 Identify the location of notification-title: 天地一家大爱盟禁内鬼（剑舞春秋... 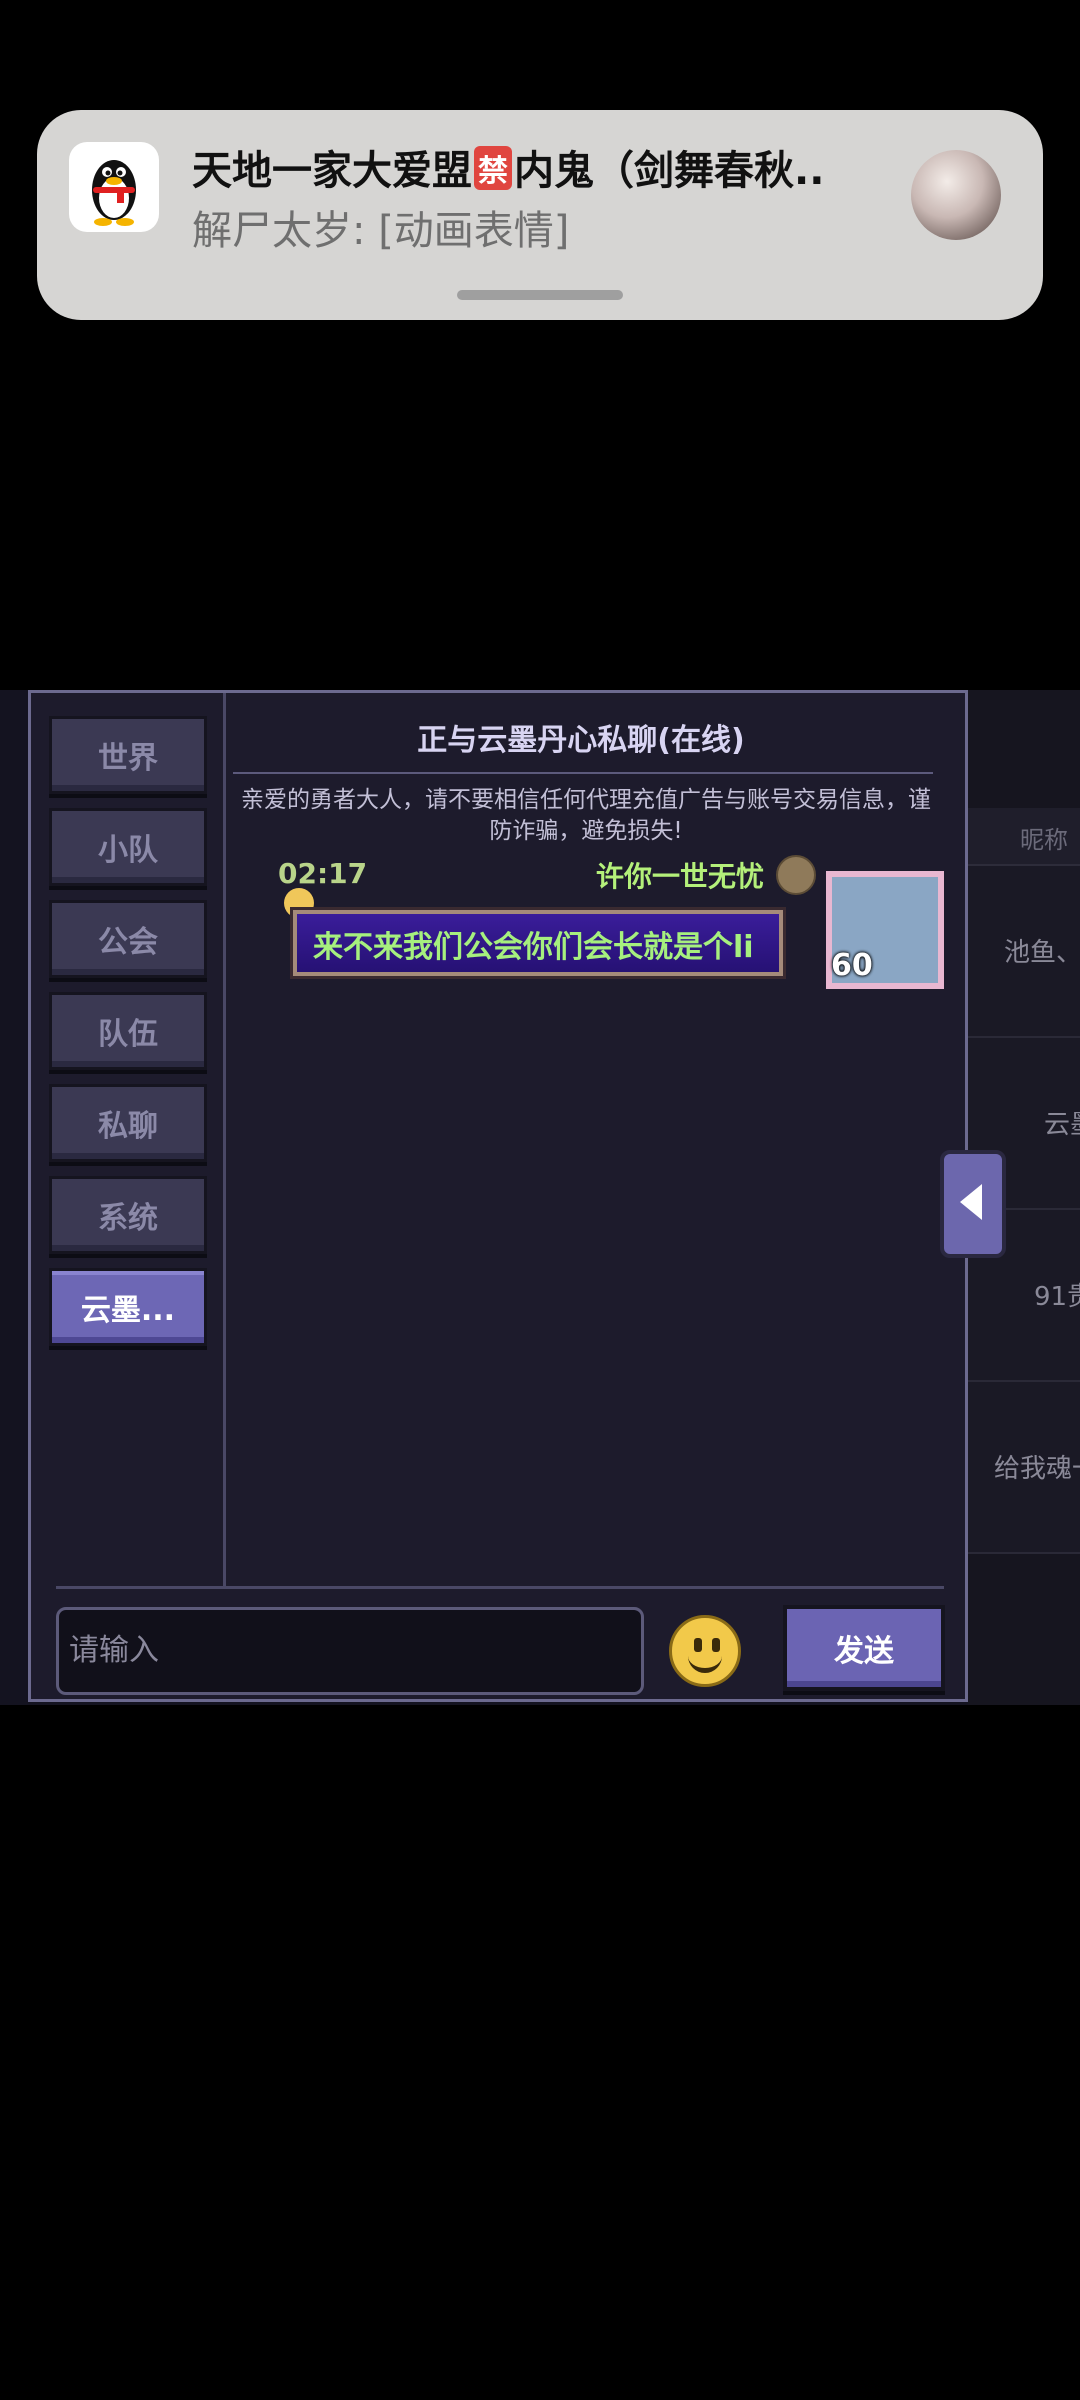
(508, 170).